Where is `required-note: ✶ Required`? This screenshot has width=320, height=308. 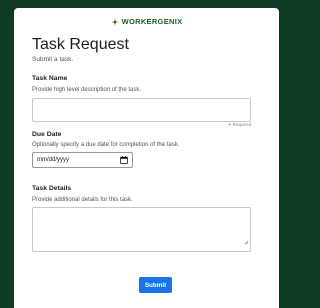 required-note: ✶ Required is located at coordinates (239, 124).